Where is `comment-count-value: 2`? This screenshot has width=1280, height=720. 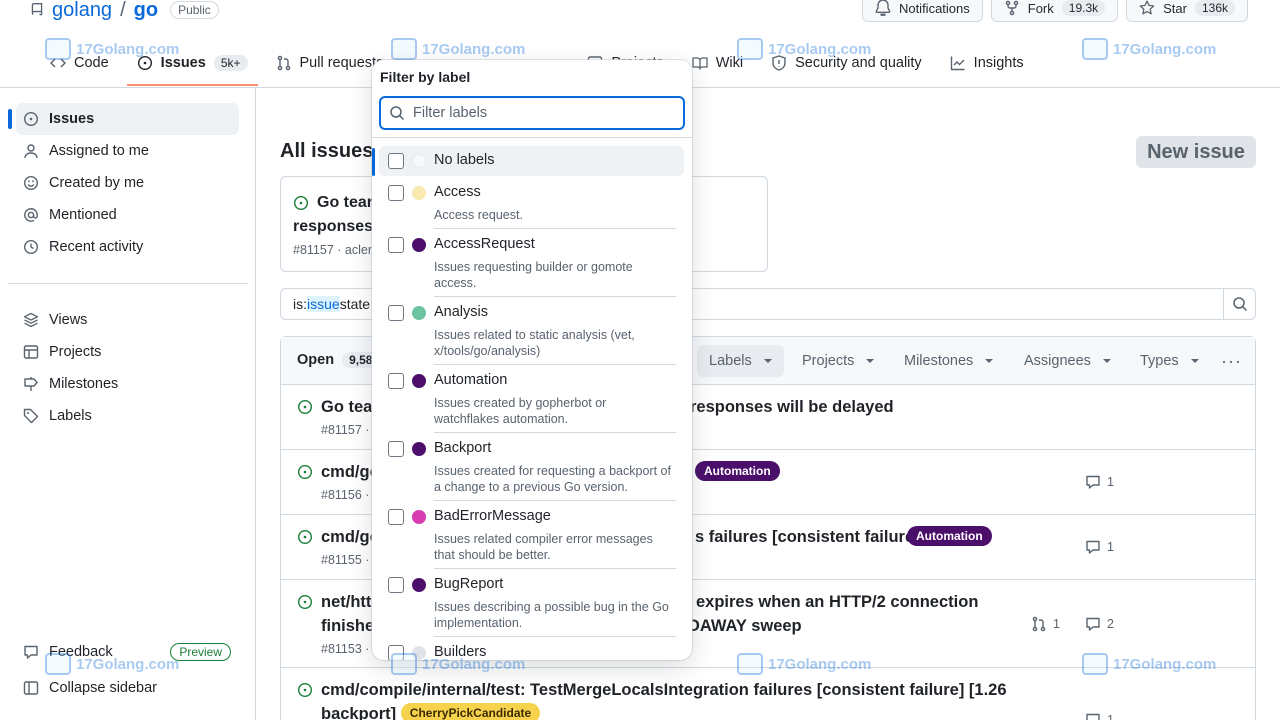 comment-count-value: 2 is located at coordinates (1110, 624).